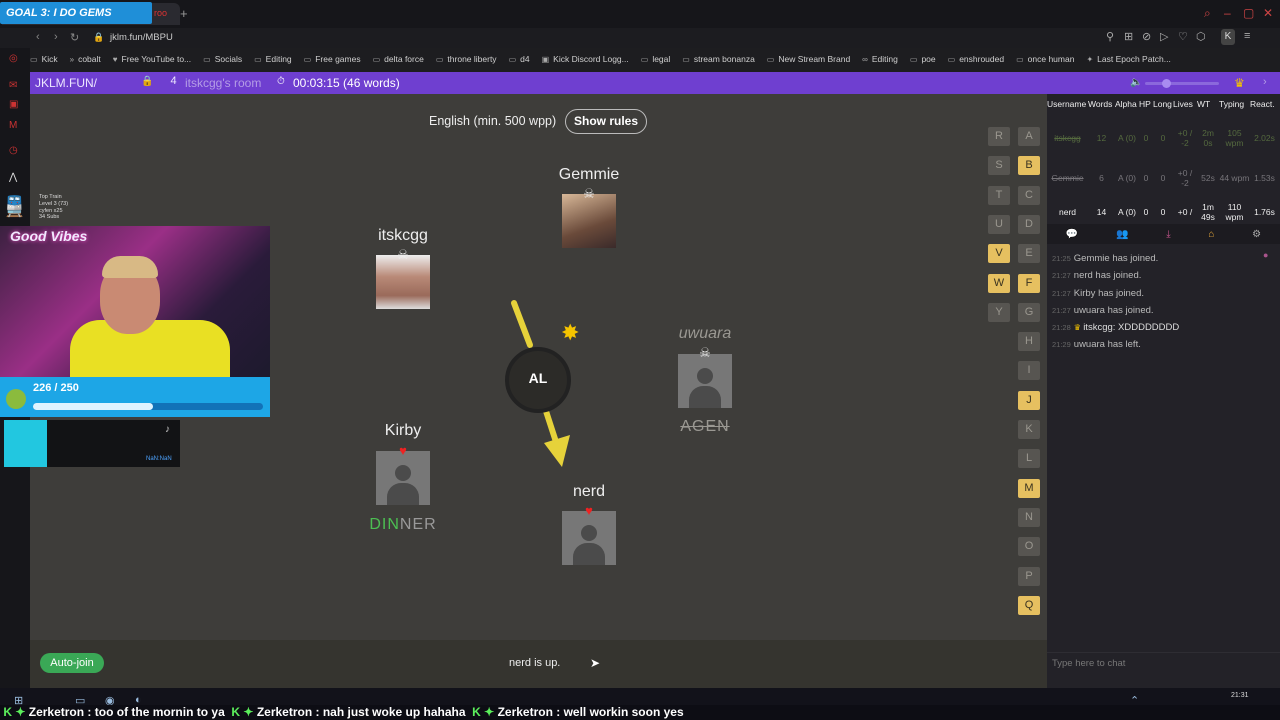  What do you see at coordinates (1029, 254) in the screenshot?
I see `letter-tile: E` at bounding box center [1029, 254].